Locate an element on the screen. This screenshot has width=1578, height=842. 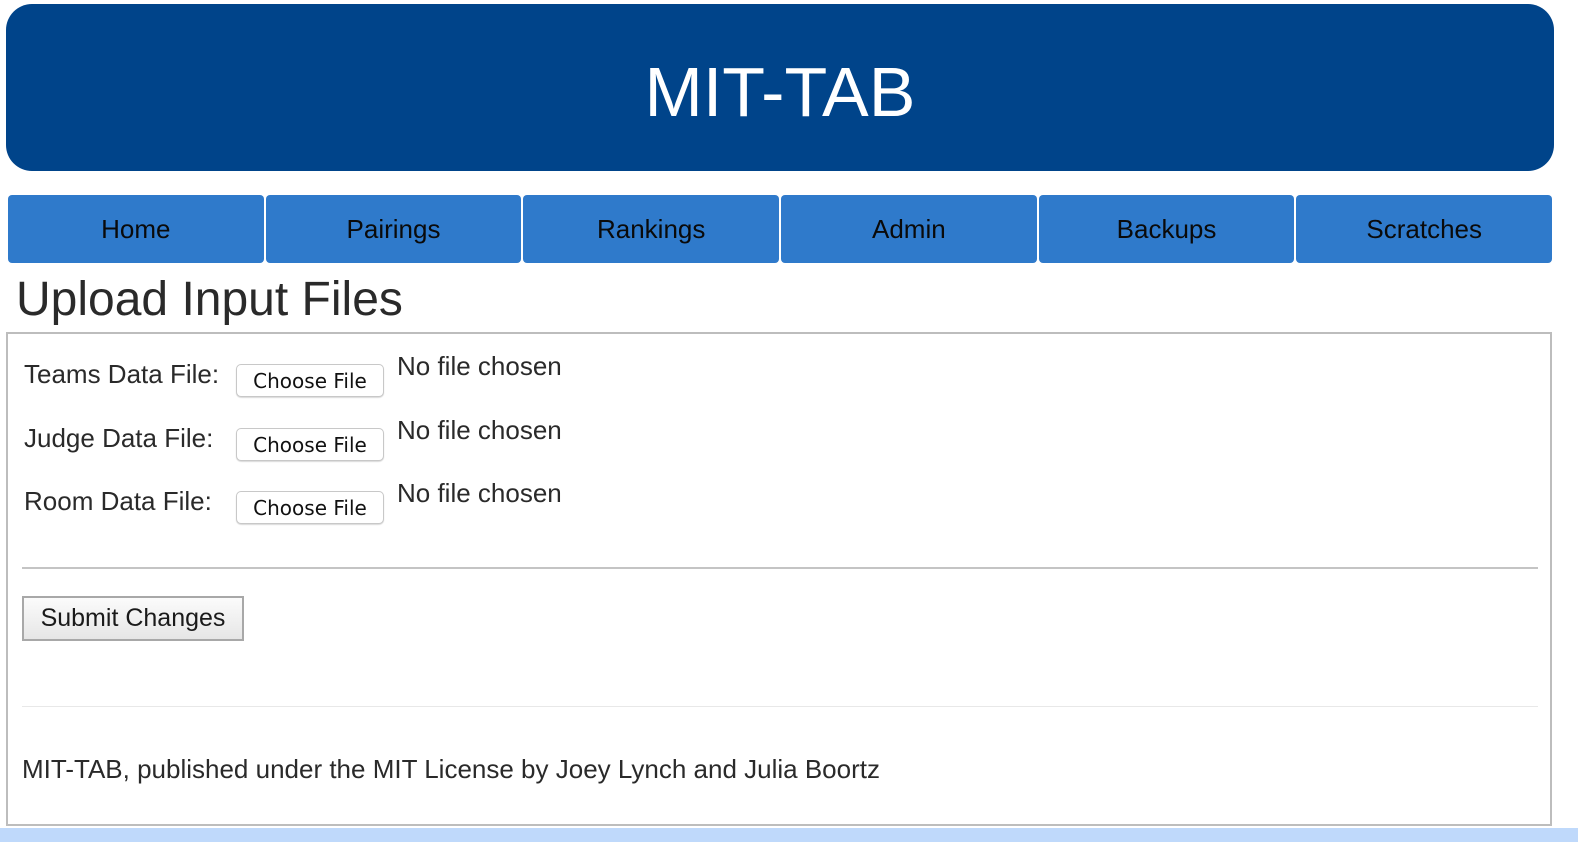
footer-divider is located at coordinates (780, 706).